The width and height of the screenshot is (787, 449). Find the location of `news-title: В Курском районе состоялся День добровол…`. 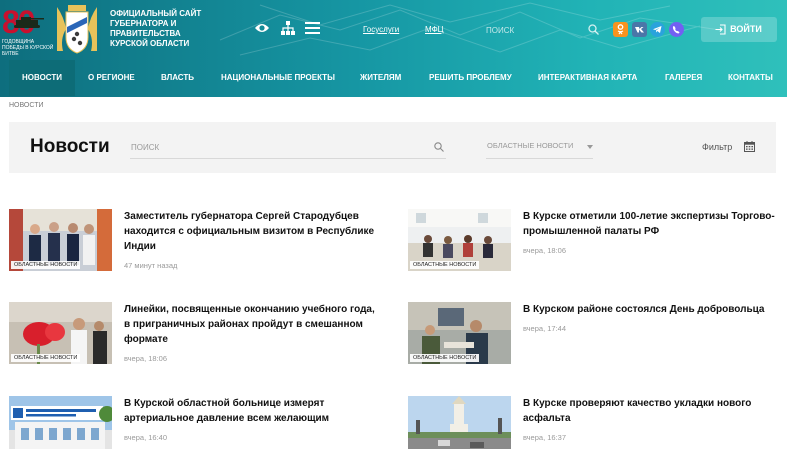

news-title: В Курском районе состоялся День добровол… is located at coordinates (650, 309).